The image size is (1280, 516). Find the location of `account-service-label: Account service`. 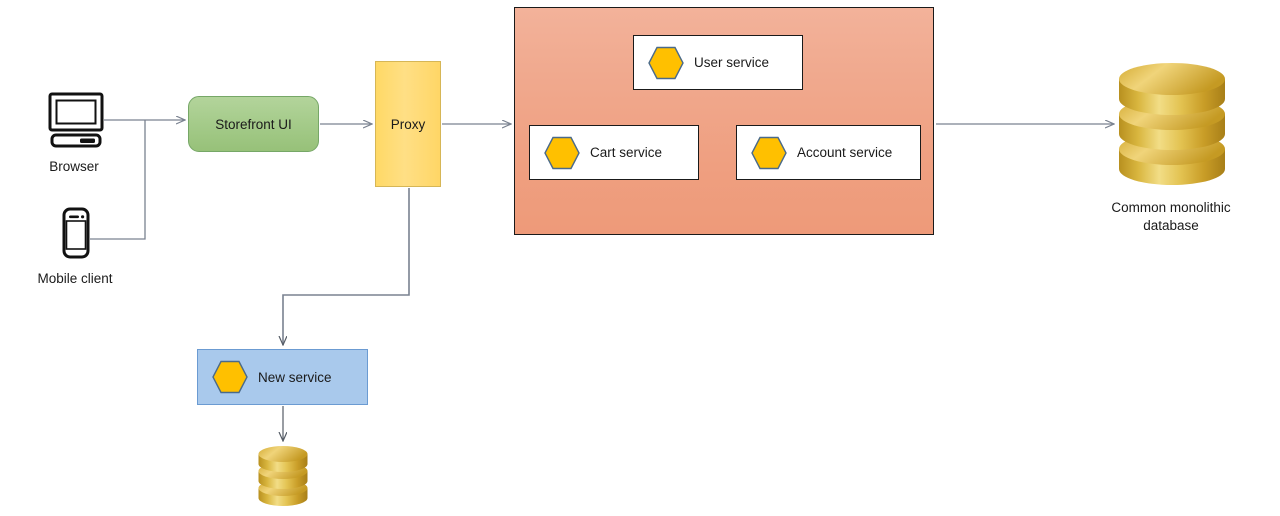

account-service-label: Account service is located at coordinates (845, 152).